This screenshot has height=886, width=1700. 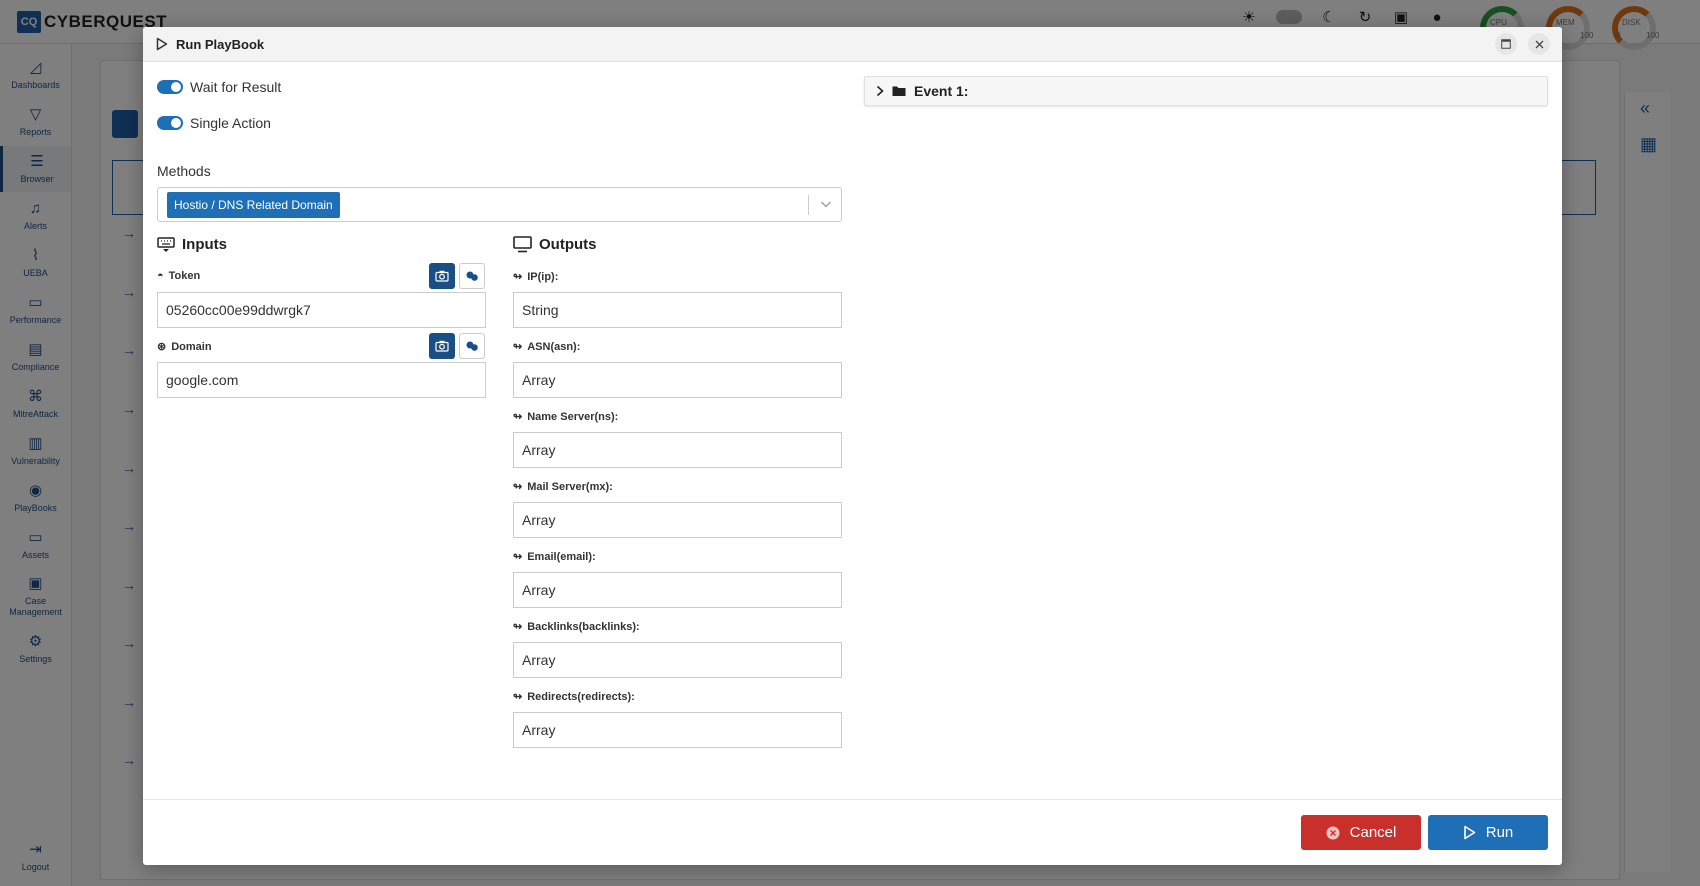 What do you see at coordinates (321, 310) in the screenshot?
I see `token-input: 05260cc00e99ddwrgk7` at bounding box center [321, 310].